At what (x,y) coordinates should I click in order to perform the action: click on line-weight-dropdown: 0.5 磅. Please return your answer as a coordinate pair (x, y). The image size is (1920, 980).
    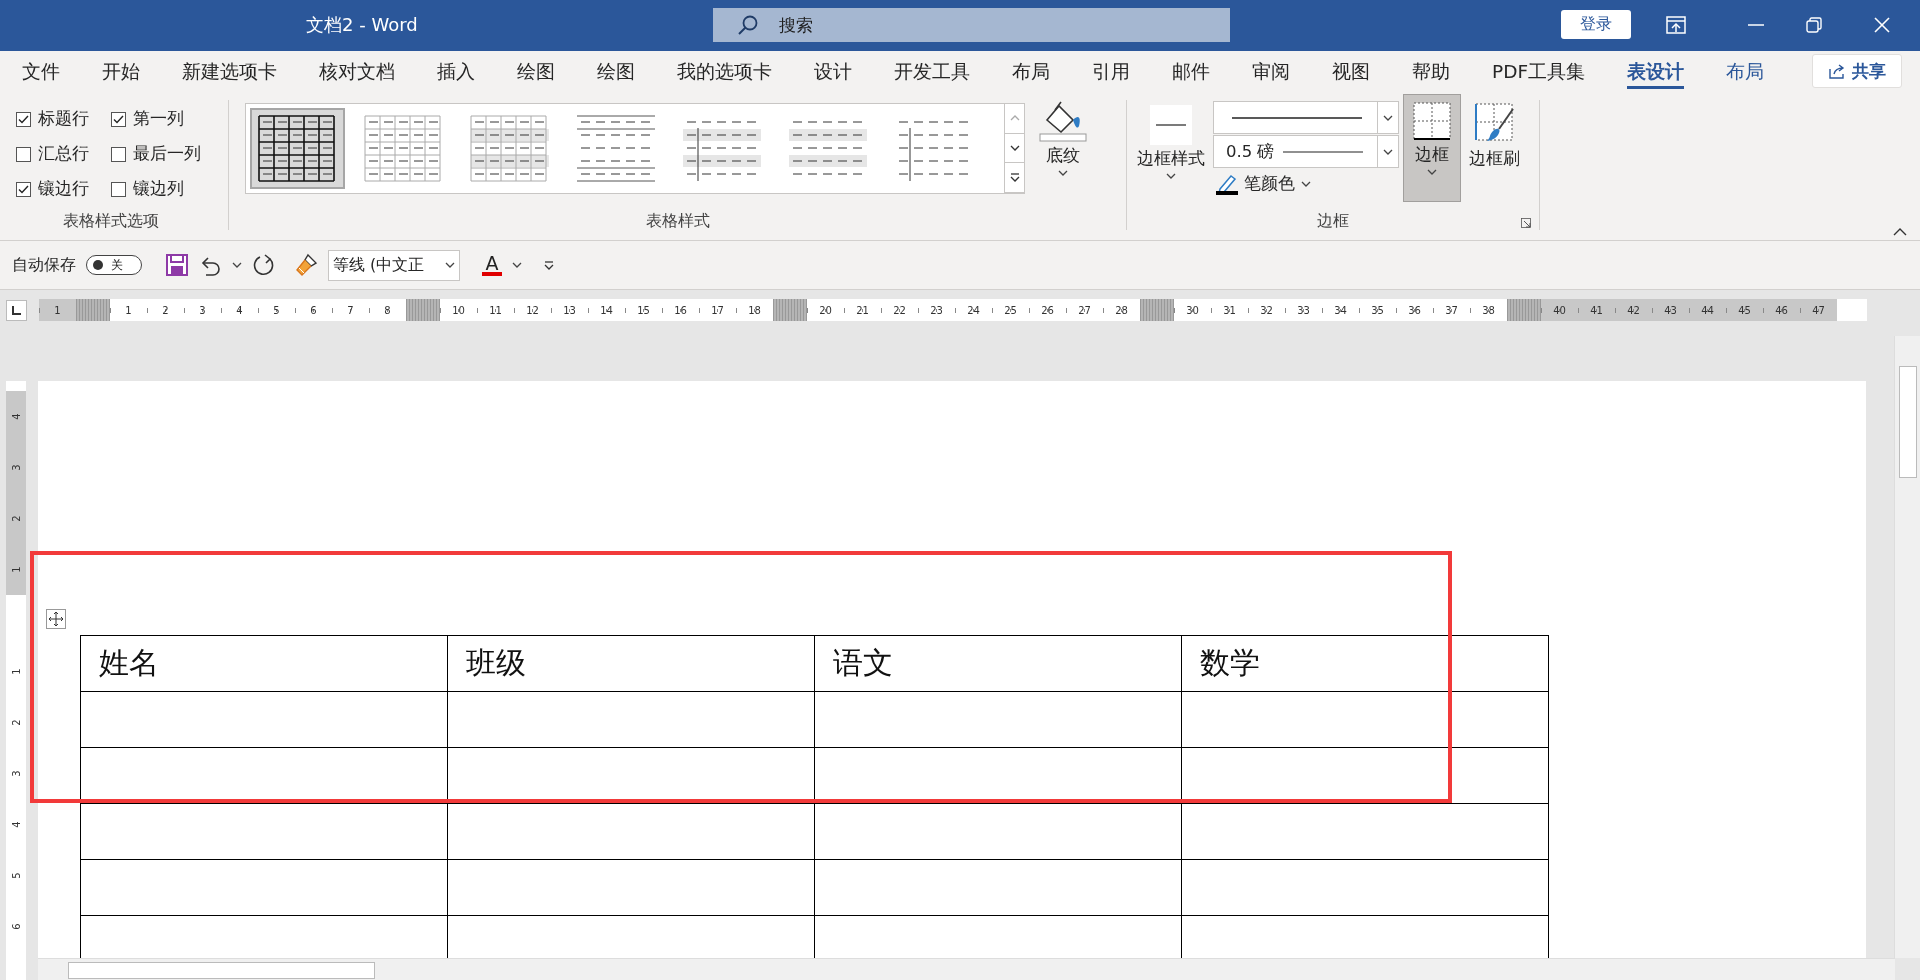
    Looking at the image, I should click on (1306, 151).